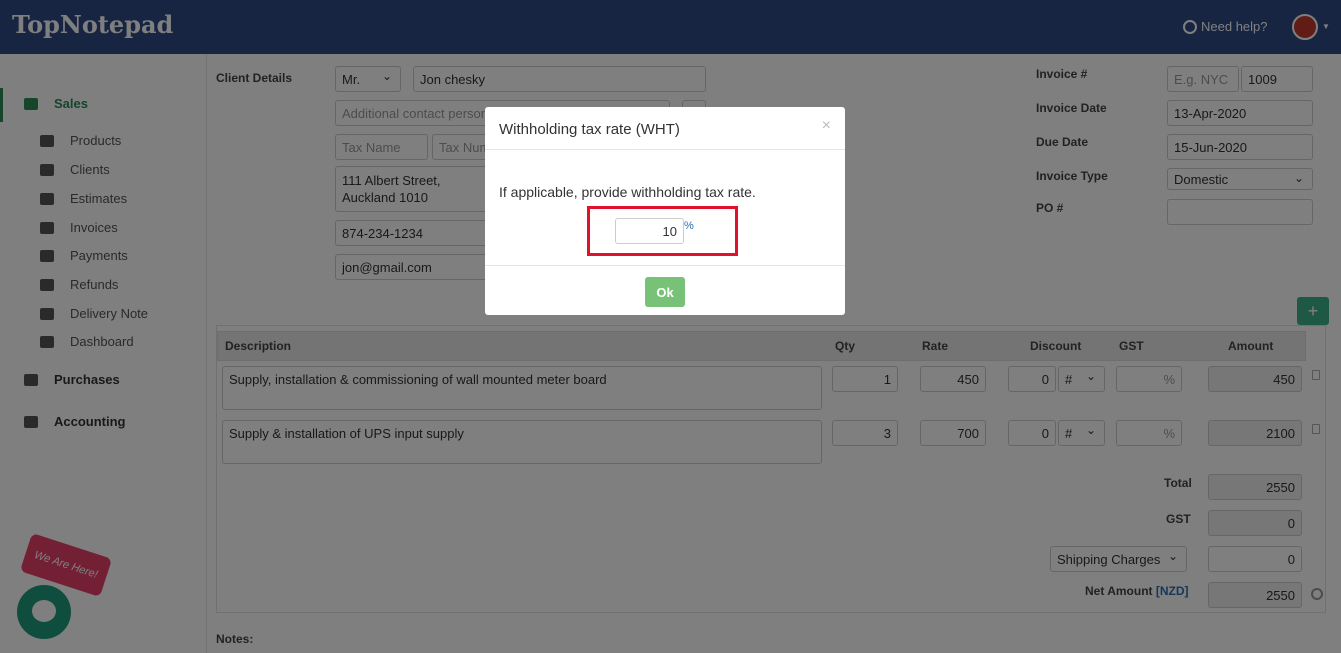  Describe the element at coordinates (665, 265) in the screenshot. I see `modal-footer-divider` at that location.